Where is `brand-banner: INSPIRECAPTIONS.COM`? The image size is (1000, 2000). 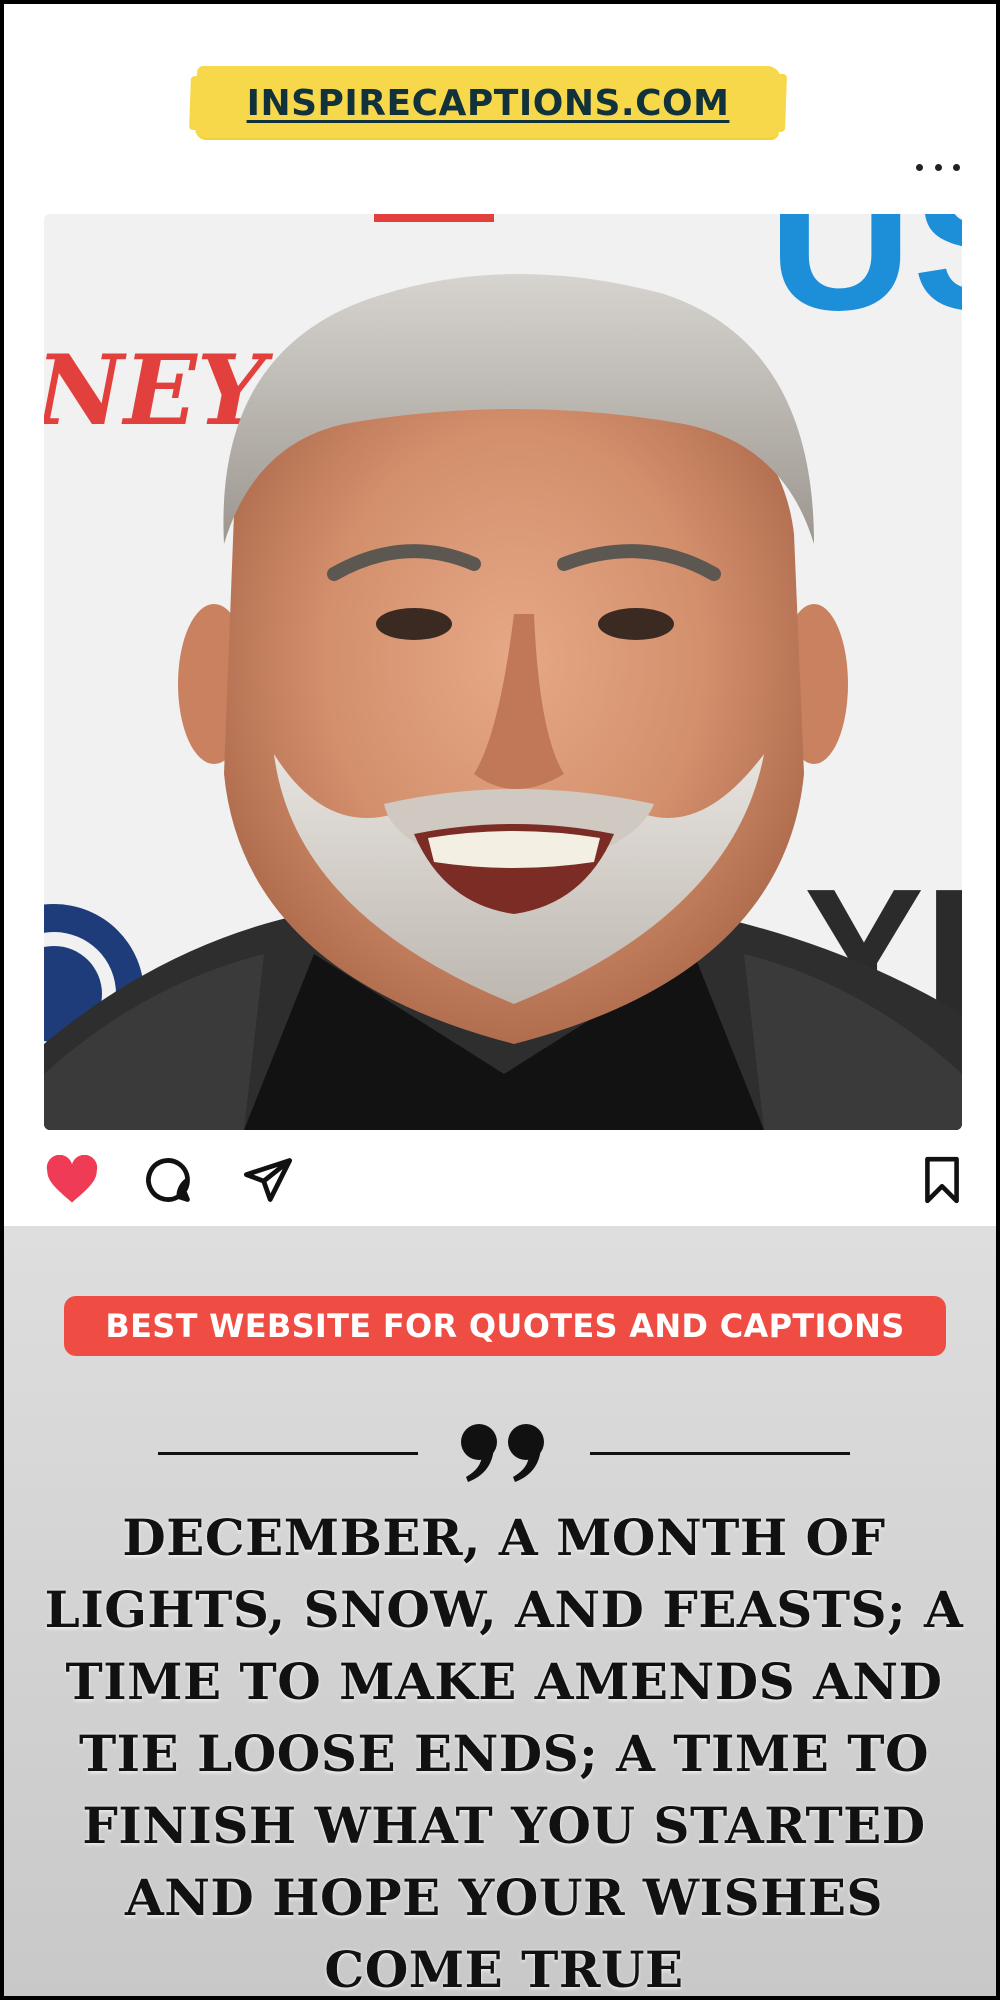 brand-banner: INSPIRECAPTIONS.COM is located at coordinates (488, 103).